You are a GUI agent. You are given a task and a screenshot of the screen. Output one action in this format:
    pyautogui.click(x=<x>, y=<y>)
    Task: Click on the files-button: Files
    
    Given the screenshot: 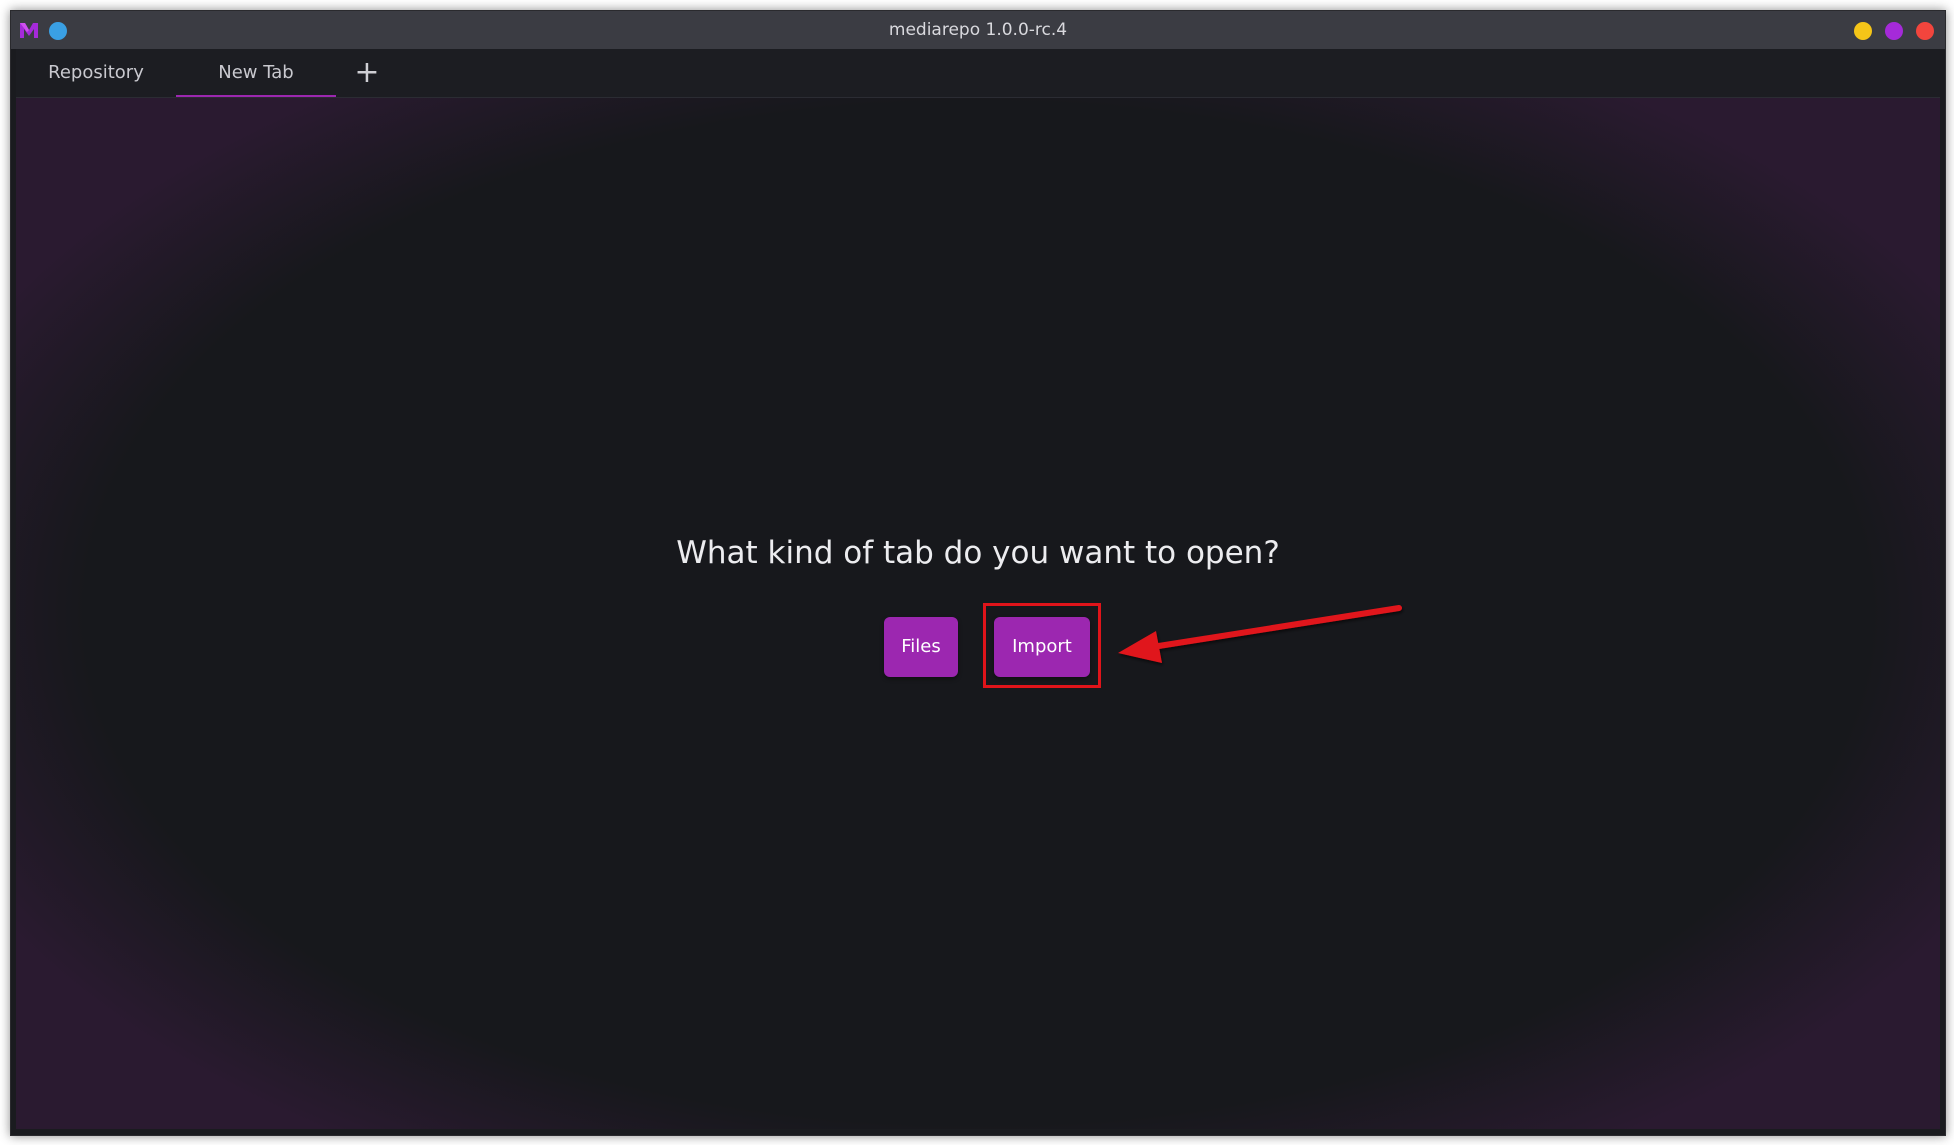 What is the action you would take?
    pyautogui.click(x=921, y=647)
    